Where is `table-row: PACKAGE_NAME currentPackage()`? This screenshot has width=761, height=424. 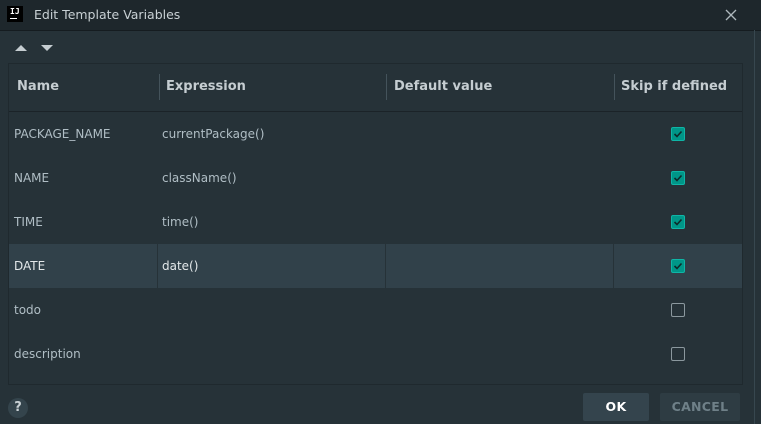 table-row: PACKAGE_NAME currentPackage() is located at coordinates (375, 134).